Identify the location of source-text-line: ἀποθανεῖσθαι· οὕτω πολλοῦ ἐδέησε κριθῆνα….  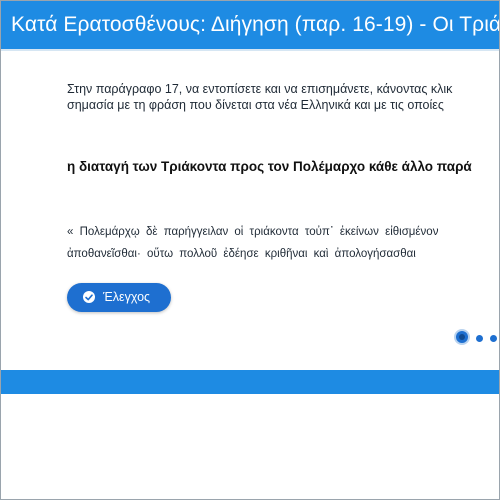
(283, 254).